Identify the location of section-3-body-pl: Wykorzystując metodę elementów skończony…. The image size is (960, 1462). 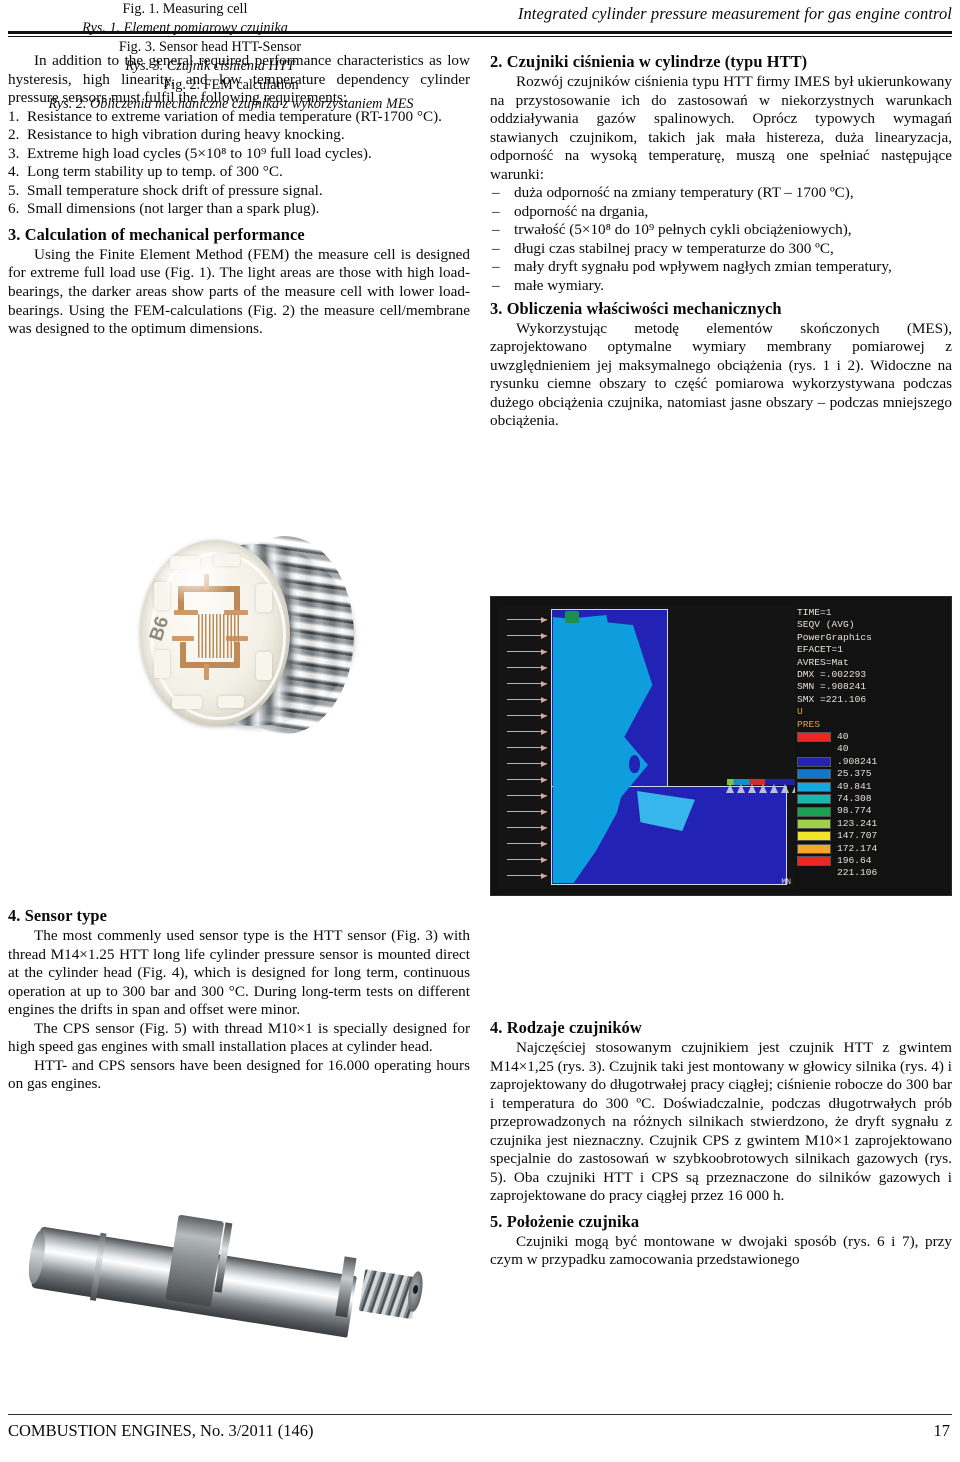
(721, 374).